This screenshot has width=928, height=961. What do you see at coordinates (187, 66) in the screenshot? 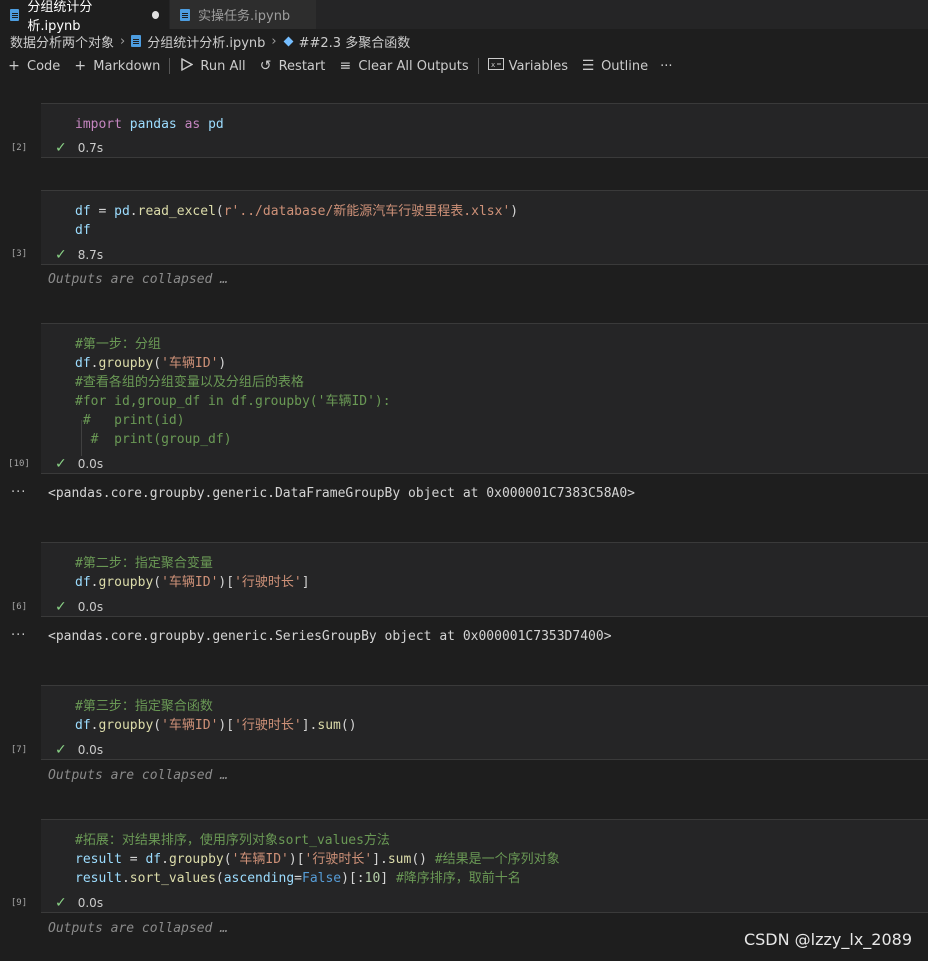
I see `run-all-icon` at bounding box center [187, 66].